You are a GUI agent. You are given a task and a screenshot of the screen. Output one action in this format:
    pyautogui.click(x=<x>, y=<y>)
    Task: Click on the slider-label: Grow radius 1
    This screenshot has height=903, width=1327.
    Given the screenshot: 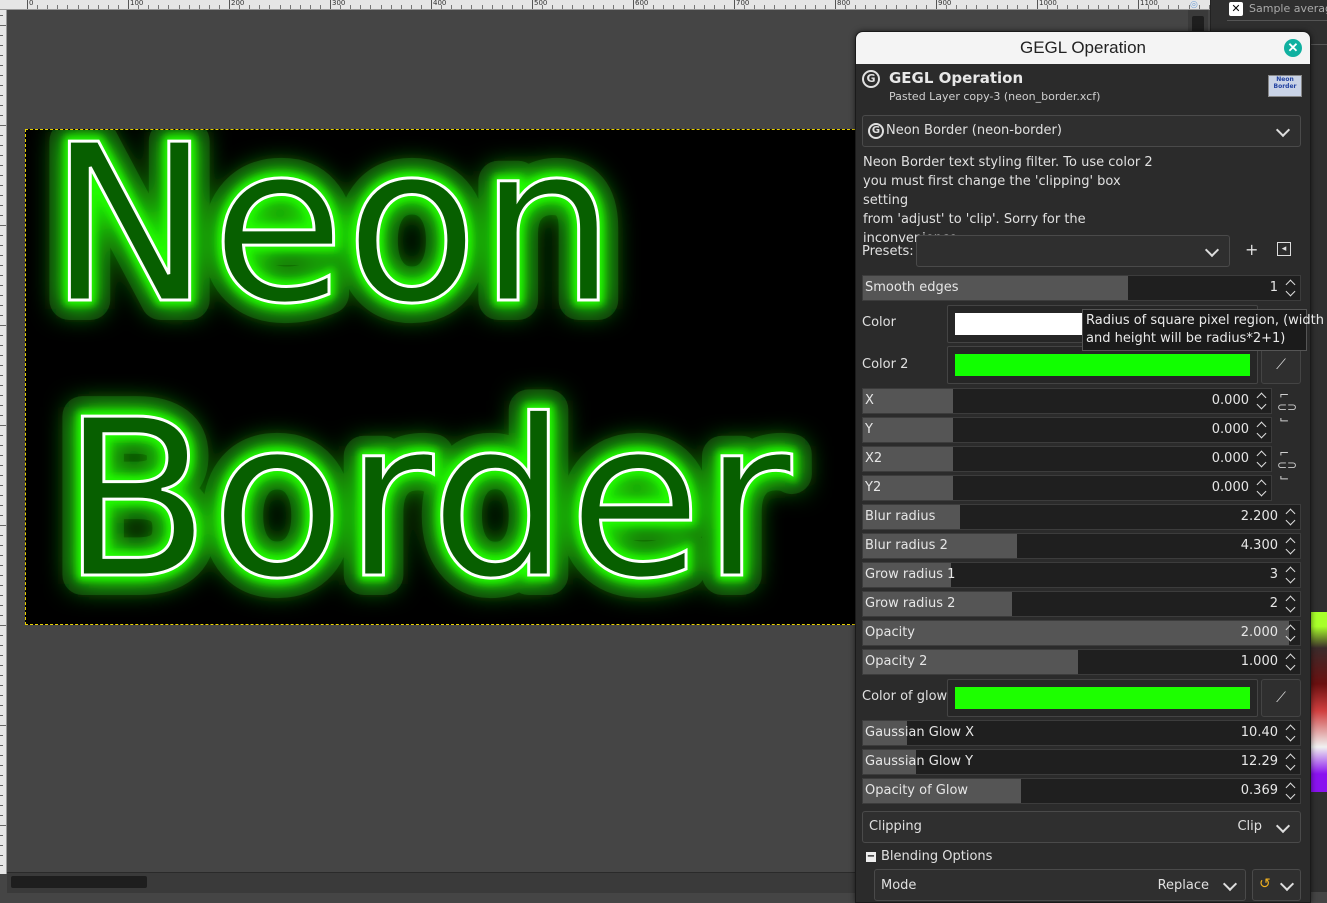 What is the action you would take?
    pyautogui.click(x=910, y=574)
    